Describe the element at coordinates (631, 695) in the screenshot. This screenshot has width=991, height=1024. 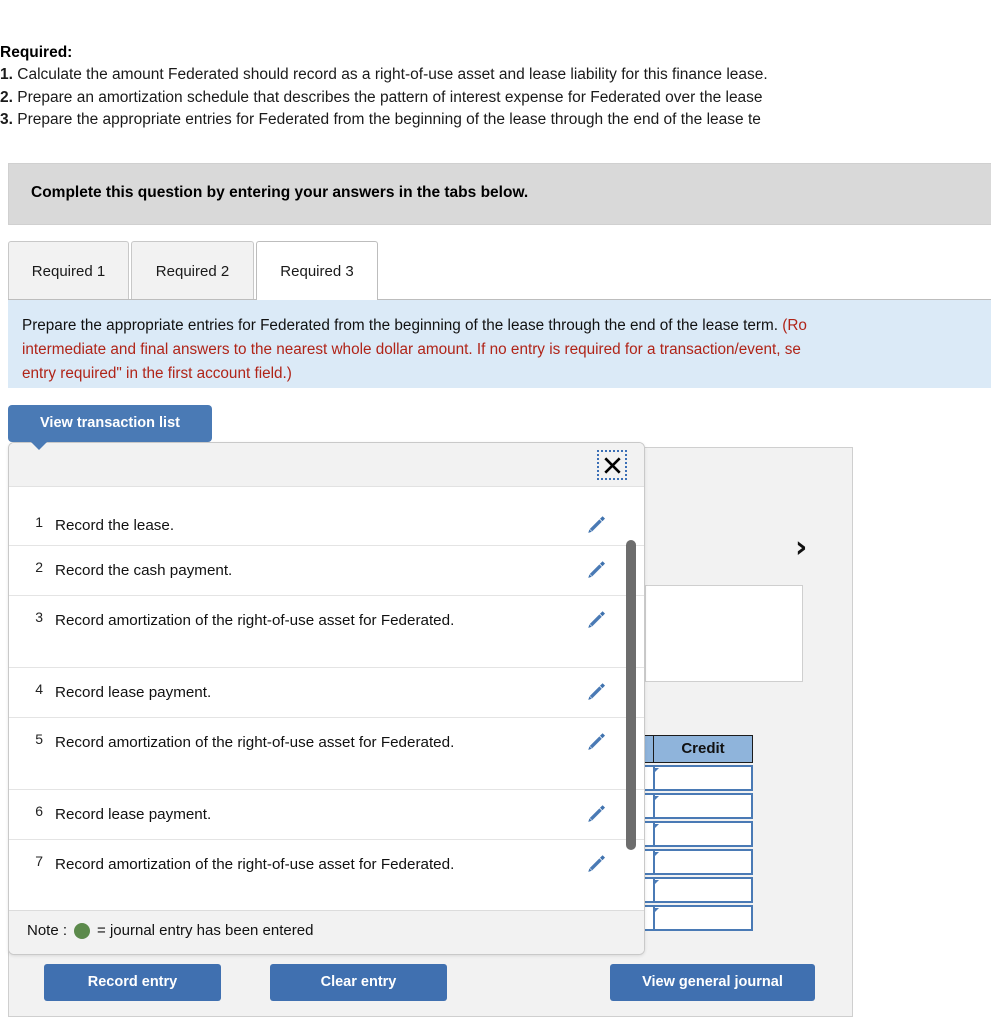
I see `scrollbar-thumb` at that location.